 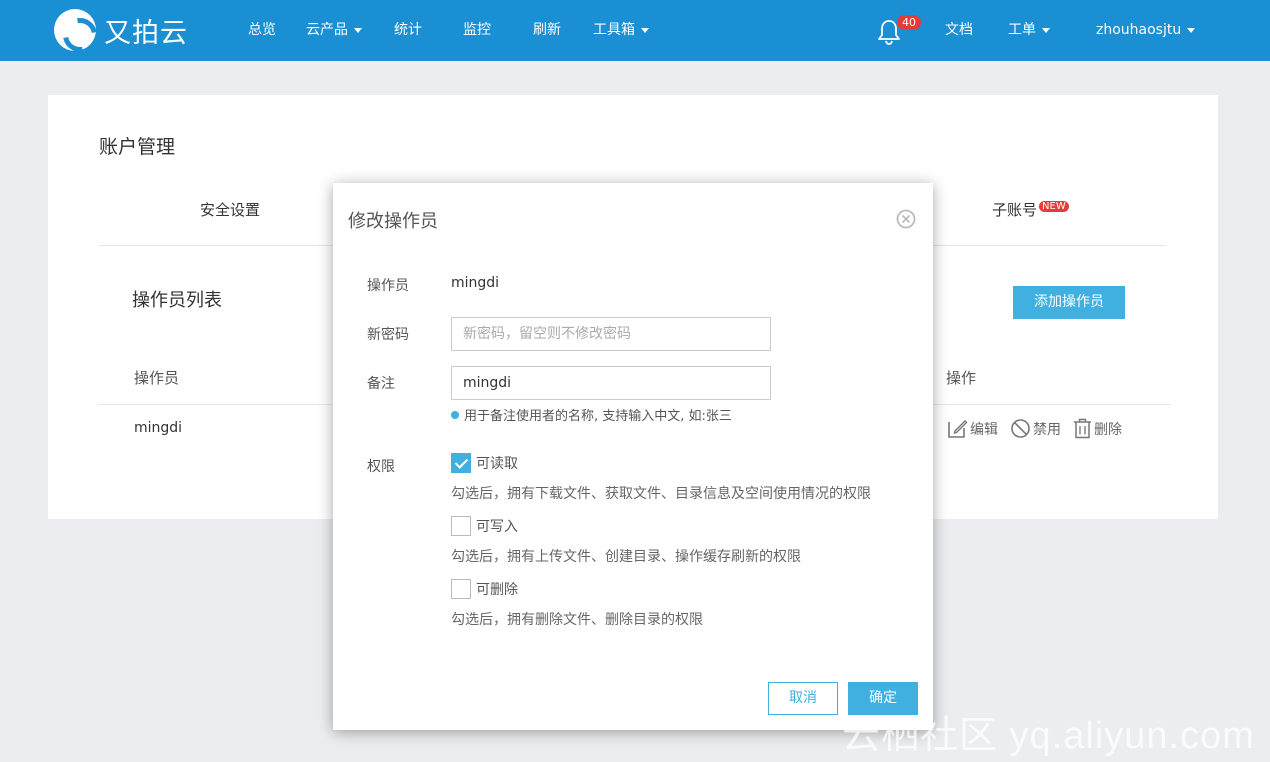 I want to click on operator-label: 操作员, so click(x=388, y=286).